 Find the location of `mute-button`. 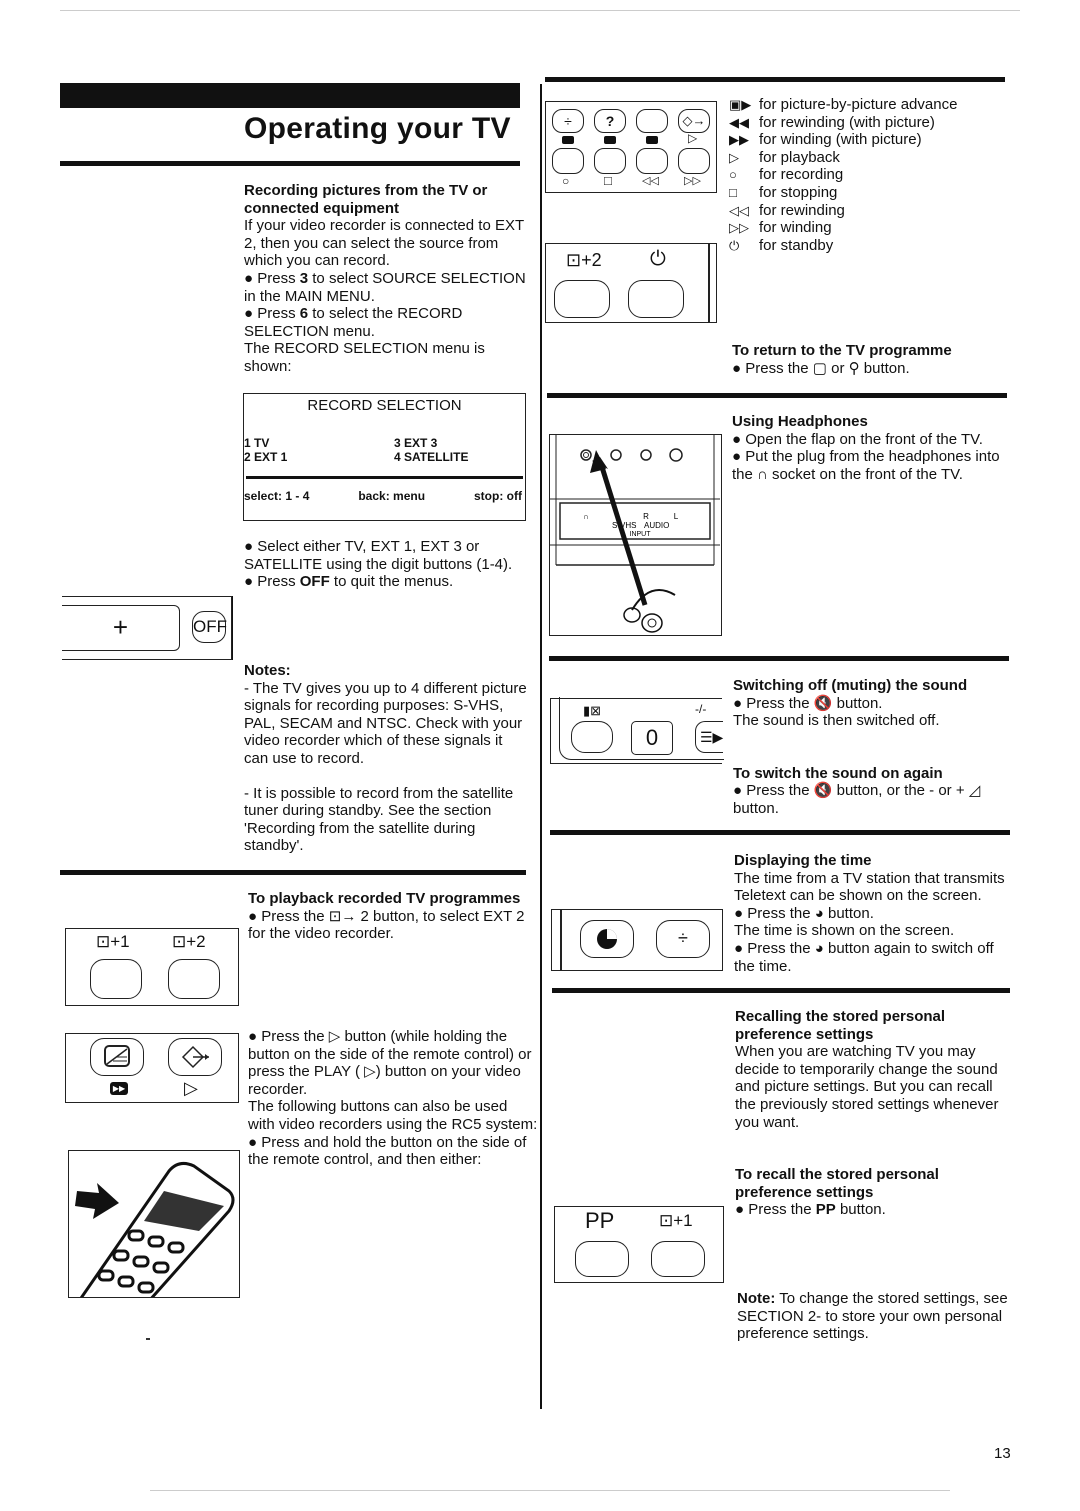

mute-button is located at coordinates (592, 737).